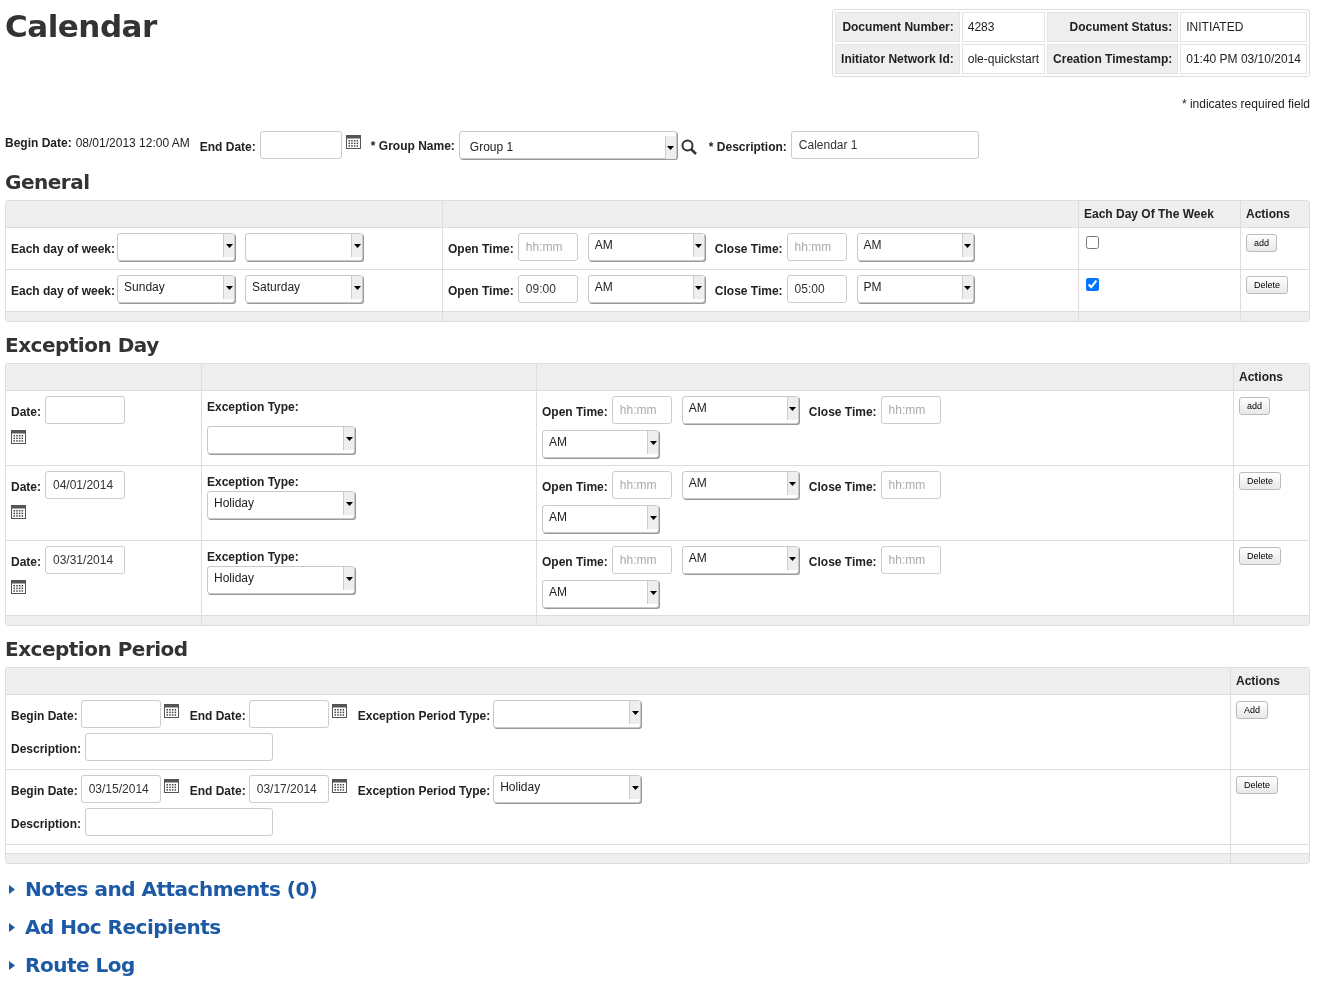  I want to click on input-field: 03/17/2014, so click(288, 789).